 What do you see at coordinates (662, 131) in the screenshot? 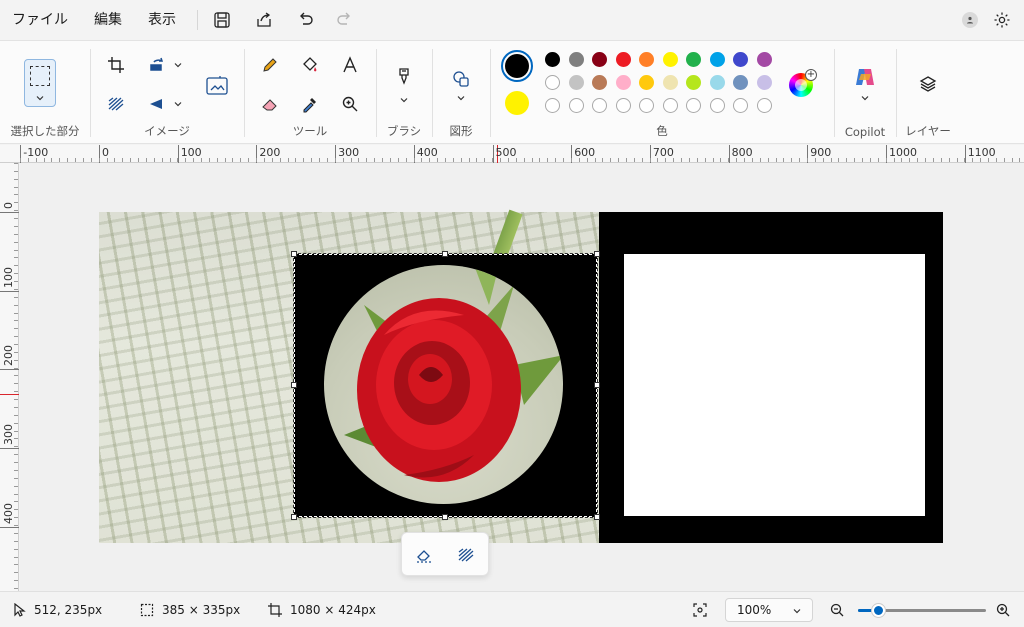
I see `group-label-colors: 色` at bounding box center [662, 131].